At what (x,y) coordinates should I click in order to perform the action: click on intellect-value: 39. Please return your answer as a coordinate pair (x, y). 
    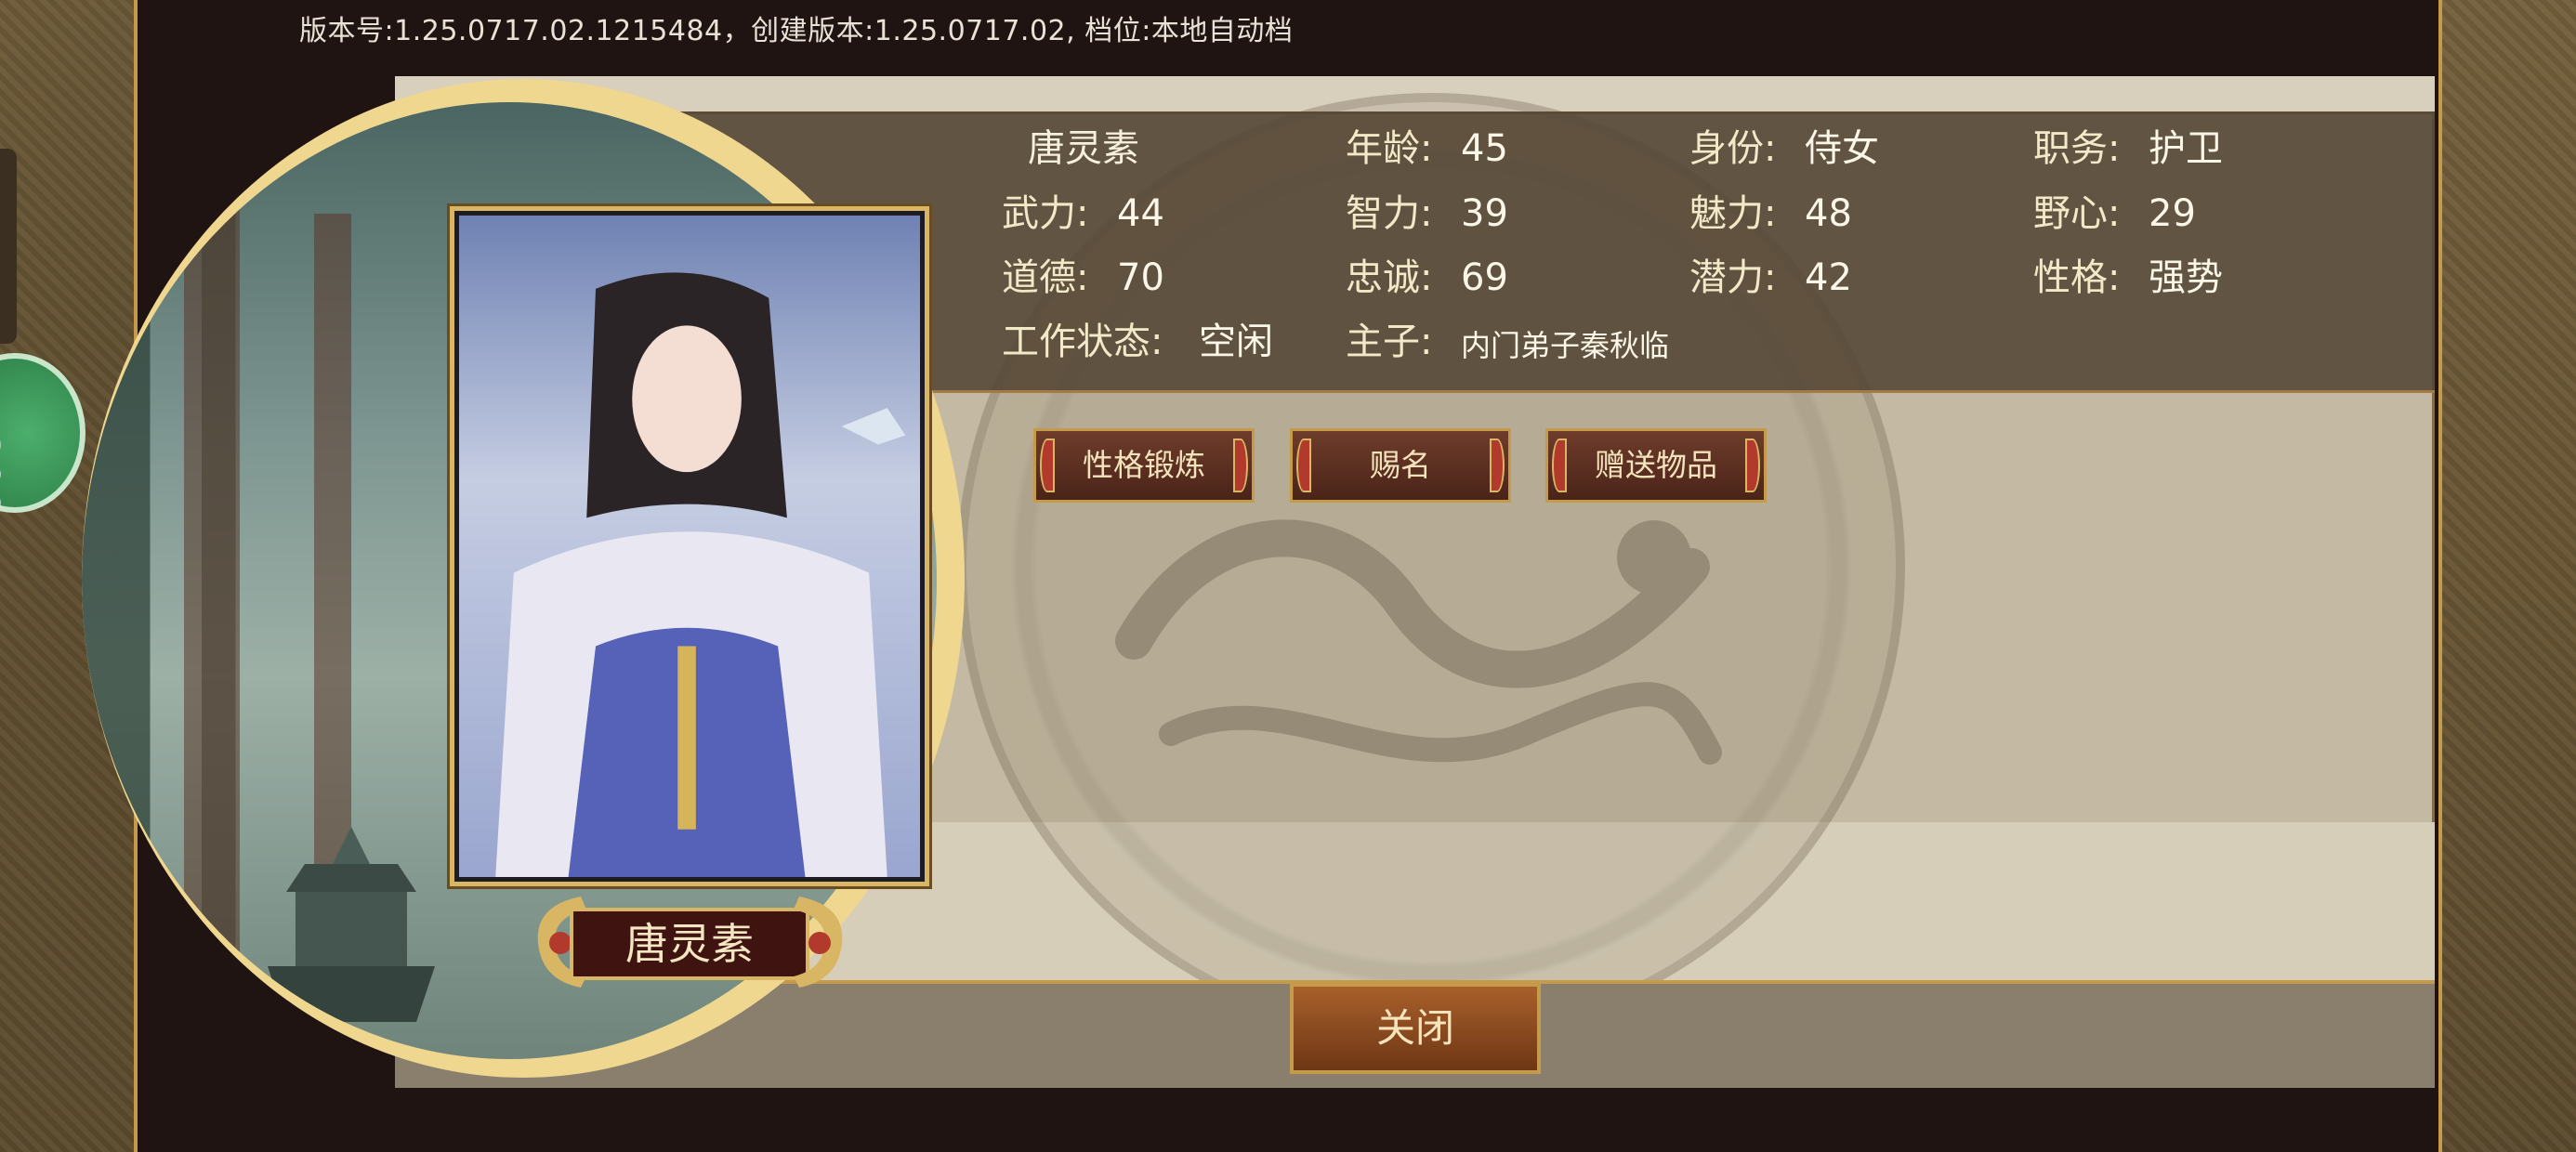
    Looking at the image, I should click on (1484, 213).